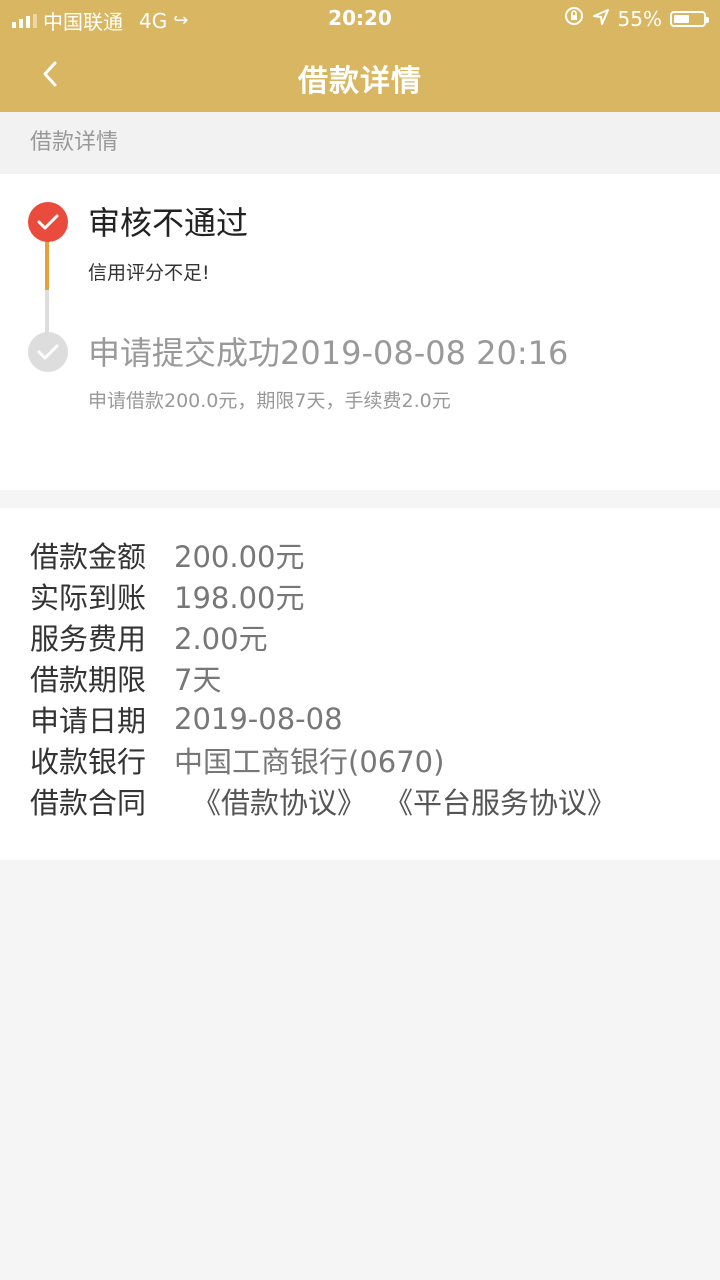 This screenshot has height=1280, width=720. I want to click on app-header: 中国联通 4G ↪ 20:20 55% 借款详情, so click(360, 56).